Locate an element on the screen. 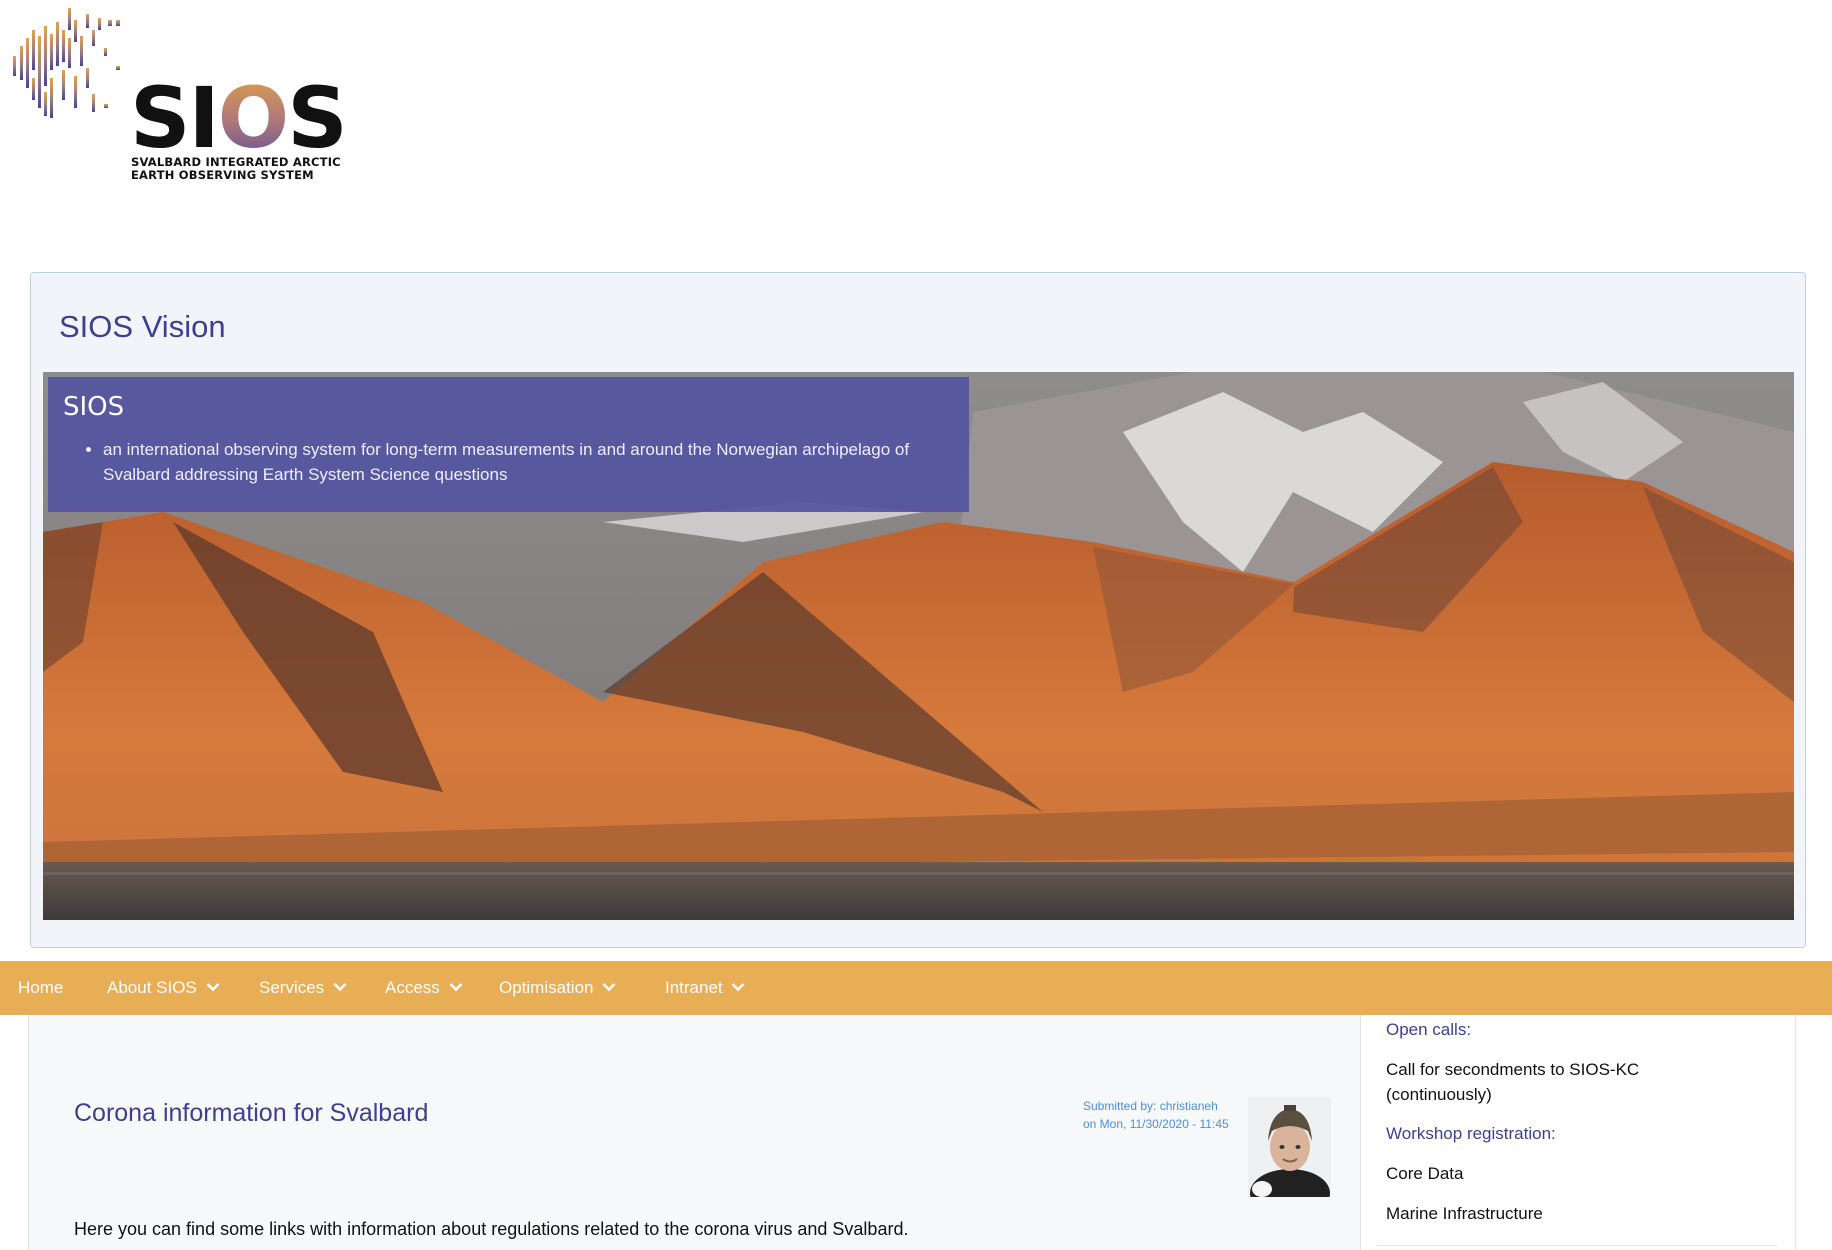  nav-item-intranet: Intranet is located at coordinates (705, 988).